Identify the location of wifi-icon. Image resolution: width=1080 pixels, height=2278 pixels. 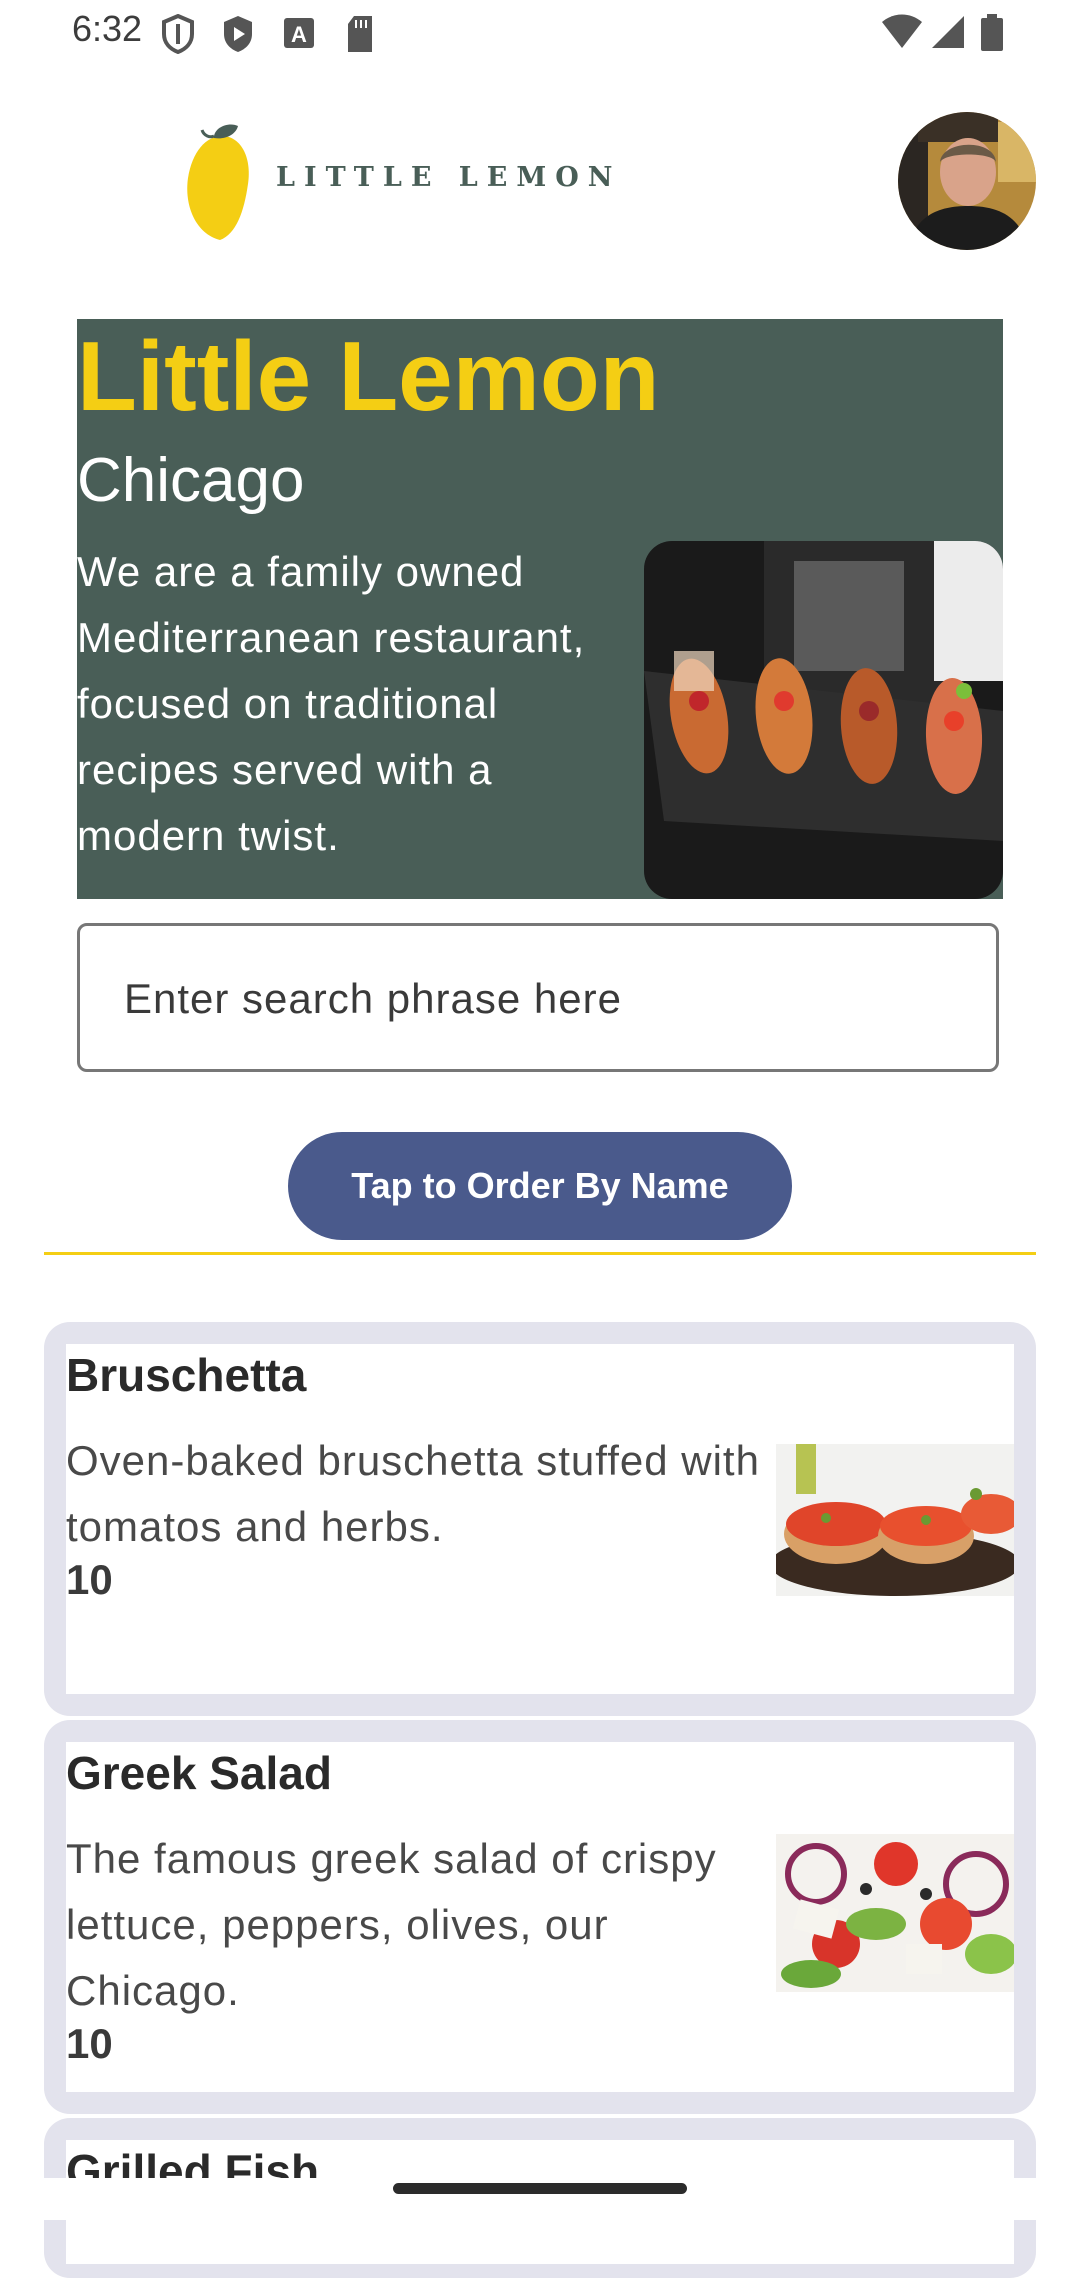
(902, 34).